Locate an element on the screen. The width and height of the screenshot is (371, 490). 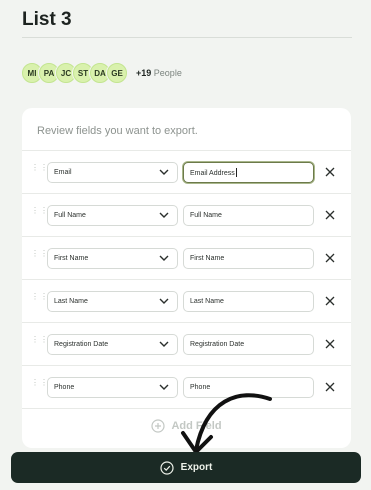
card-heading: Review fields you want to export. is located at coordinates (117, 131).